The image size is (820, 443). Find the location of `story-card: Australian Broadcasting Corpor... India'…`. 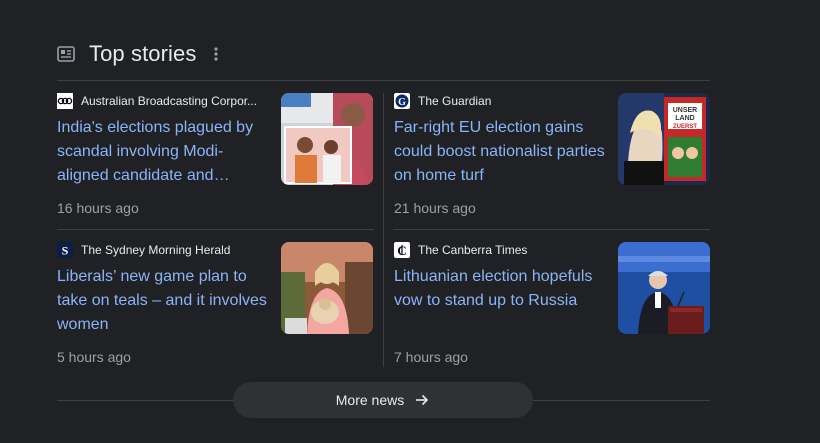

story-card: Australian Broadcasting Corpor... India'… is located at coordinates (215, 148).